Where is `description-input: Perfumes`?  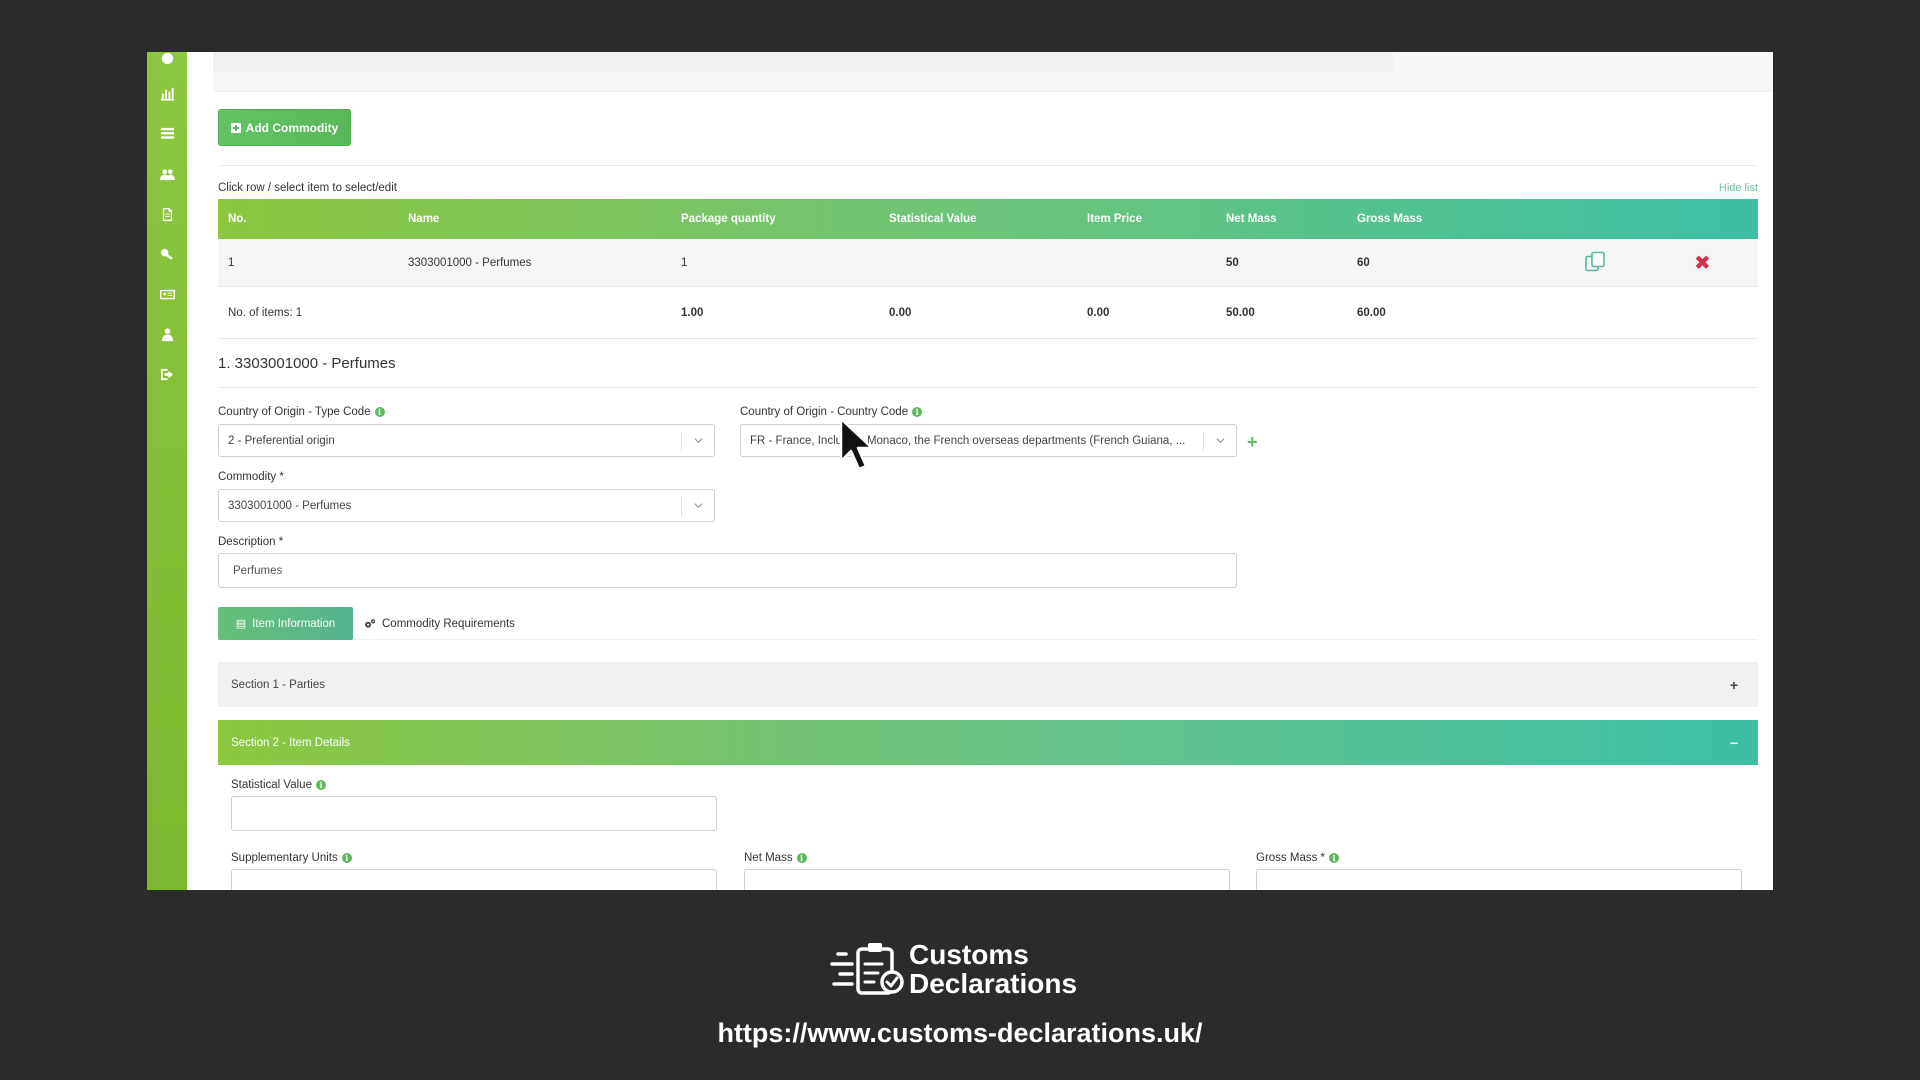 description-input: Perfumes is located at coordinates (727, 570).